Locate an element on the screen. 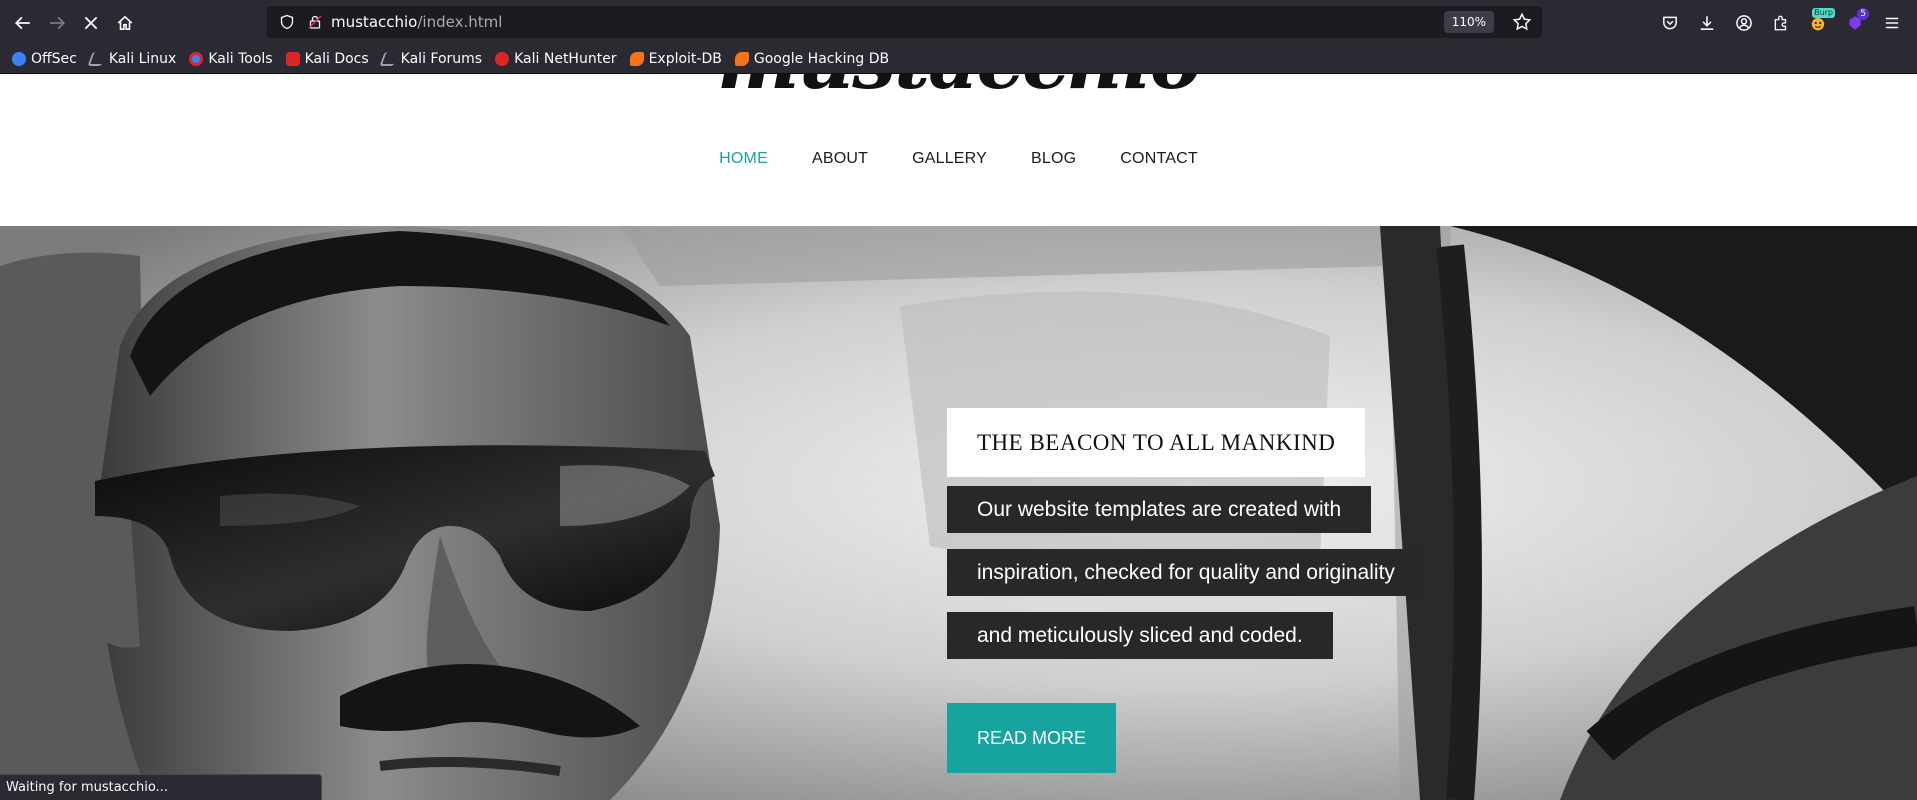 Image resolution: width=1917 pixels, height=800 pixels. download-icon is located at coordinates (1706, 22).